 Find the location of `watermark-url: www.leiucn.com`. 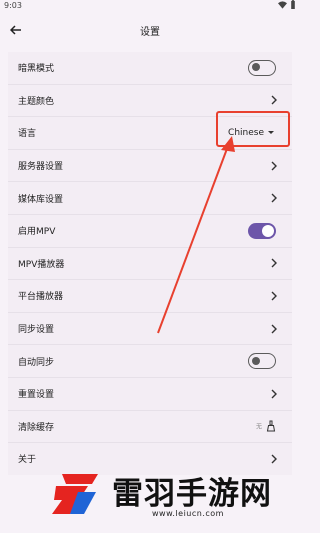

watermark-url: www.leiucn.com is located at coordinates (188, 513).